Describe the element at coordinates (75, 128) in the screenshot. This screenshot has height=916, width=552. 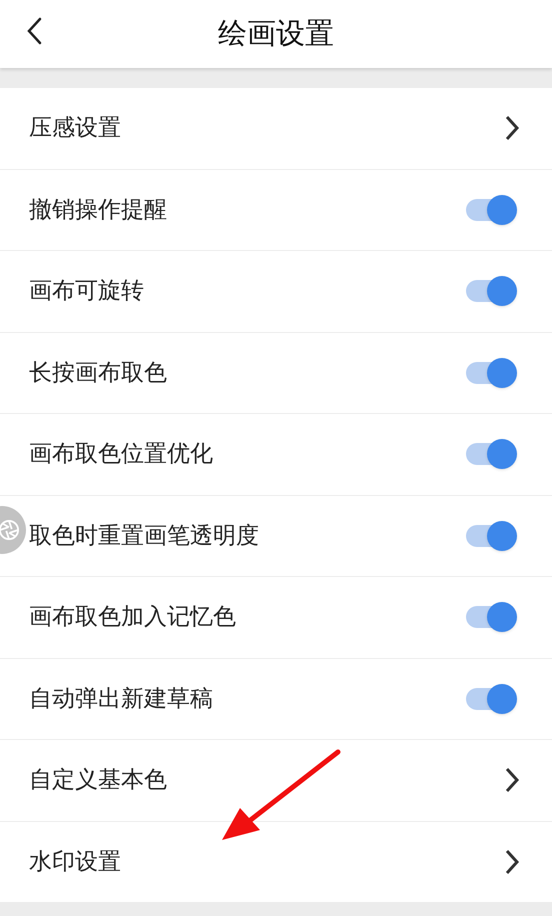
I see `setting-label: 压感设置` at that location.